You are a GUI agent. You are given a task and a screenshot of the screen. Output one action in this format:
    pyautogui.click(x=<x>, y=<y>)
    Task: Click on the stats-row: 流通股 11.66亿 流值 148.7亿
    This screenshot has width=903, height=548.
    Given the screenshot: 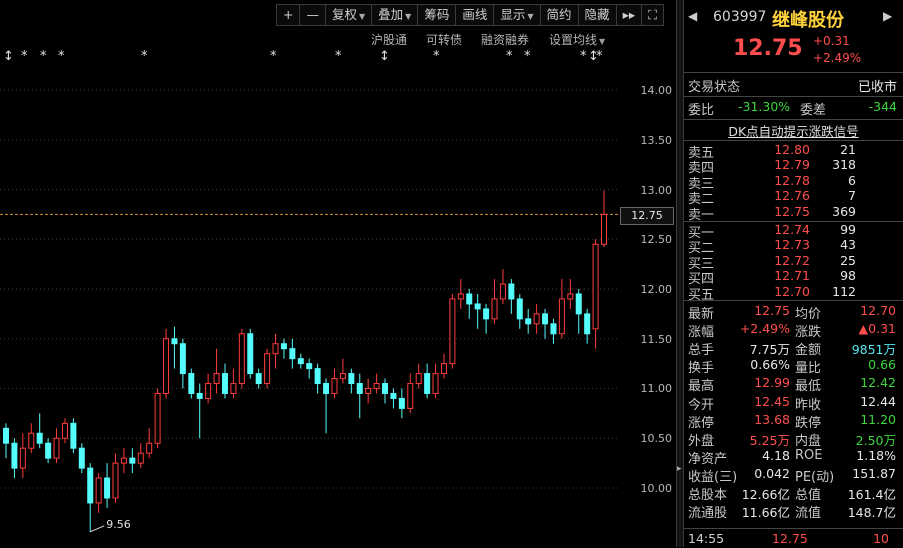 What is the action you would take?
    pyautogui.click(x=793, y=512)
    